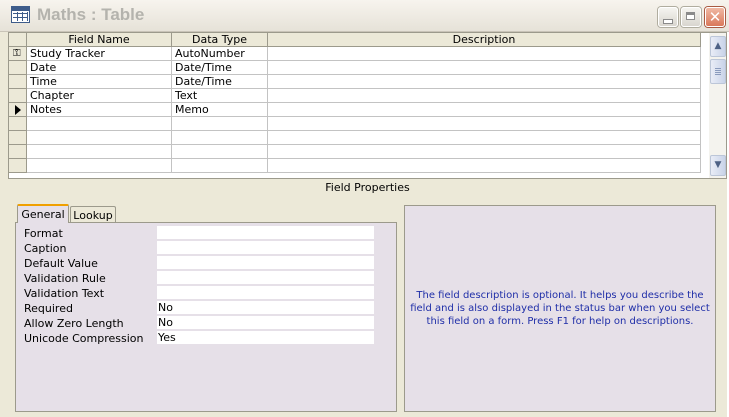 The image size is (729, 417). I want to click on tab-lookup: Lookup, so click(93, 214).